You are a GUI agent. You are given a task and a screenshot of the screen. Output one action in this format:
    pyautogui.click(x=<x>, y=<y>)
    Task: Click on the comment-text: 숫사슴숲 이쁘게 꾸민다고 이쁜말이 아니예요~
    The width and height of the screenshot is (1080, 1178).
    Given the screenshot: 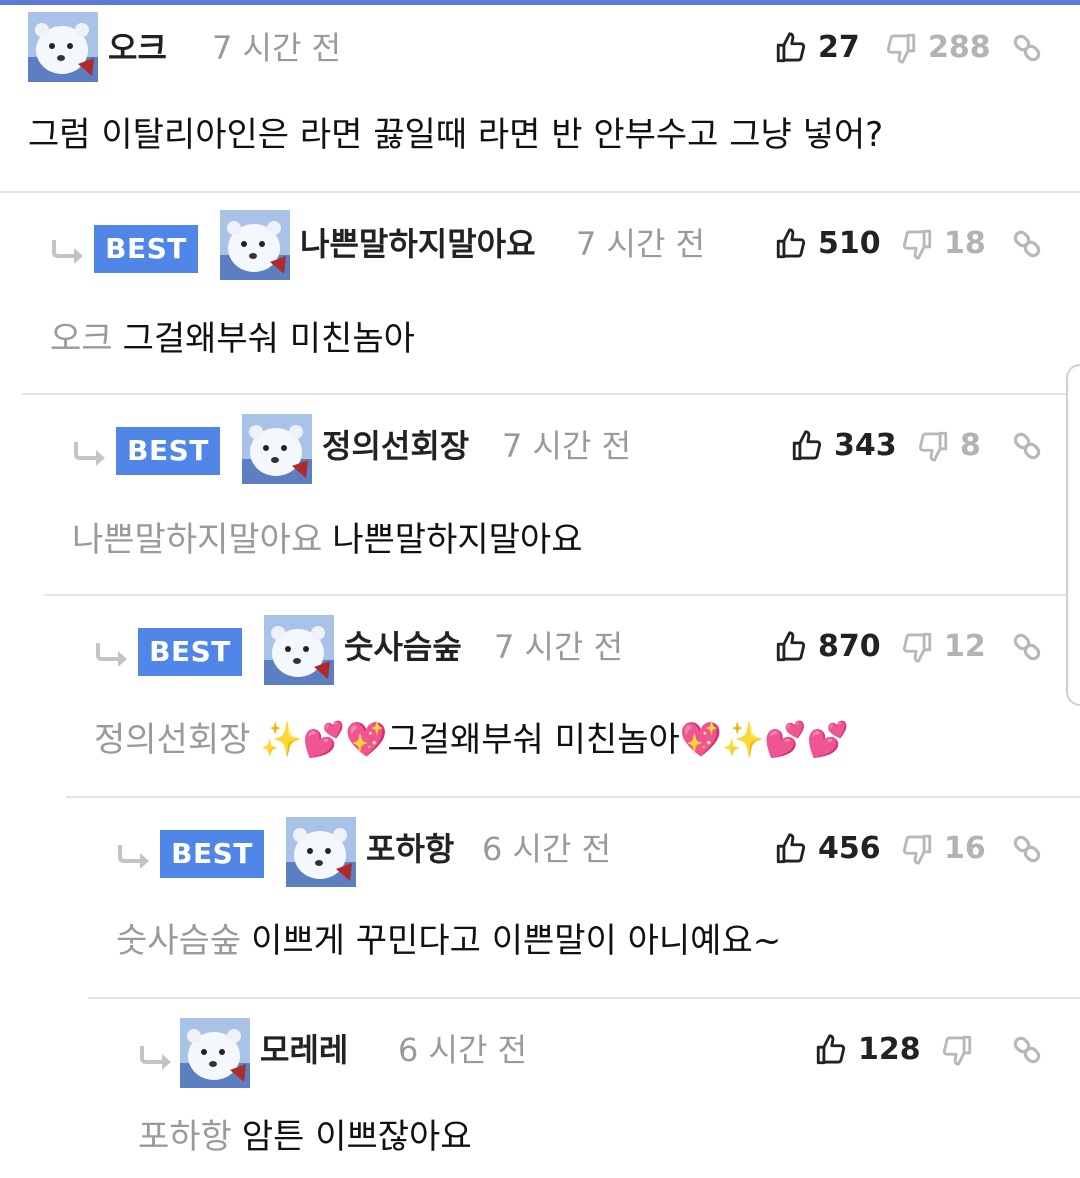 What is the action you would take?
    pyautogui.click(x=448, y=941)
    